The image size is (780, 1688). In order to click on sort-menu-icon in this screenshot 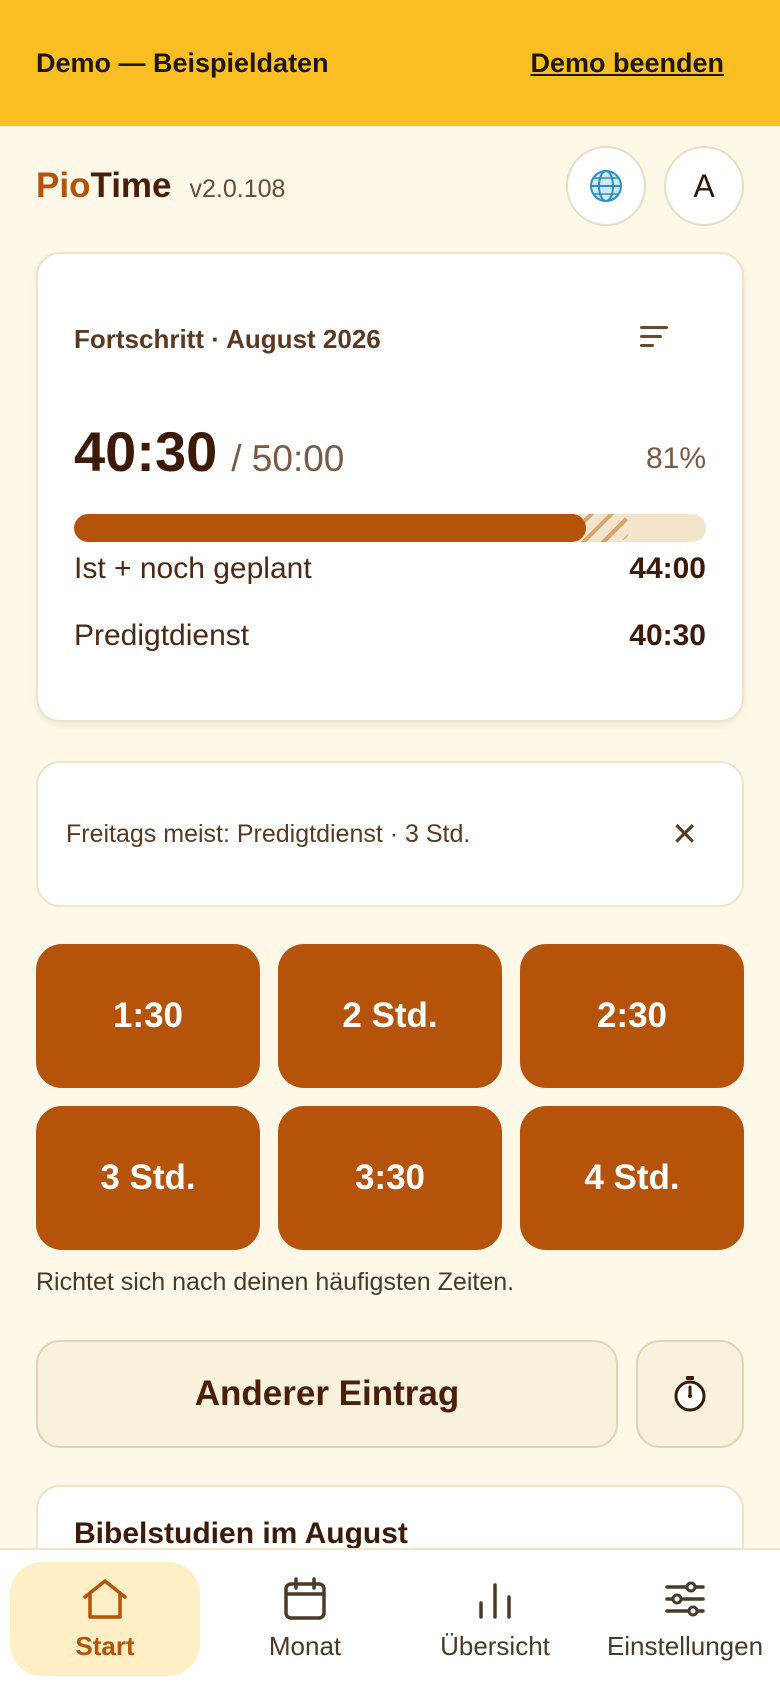, I will do `click(658, 340)`.